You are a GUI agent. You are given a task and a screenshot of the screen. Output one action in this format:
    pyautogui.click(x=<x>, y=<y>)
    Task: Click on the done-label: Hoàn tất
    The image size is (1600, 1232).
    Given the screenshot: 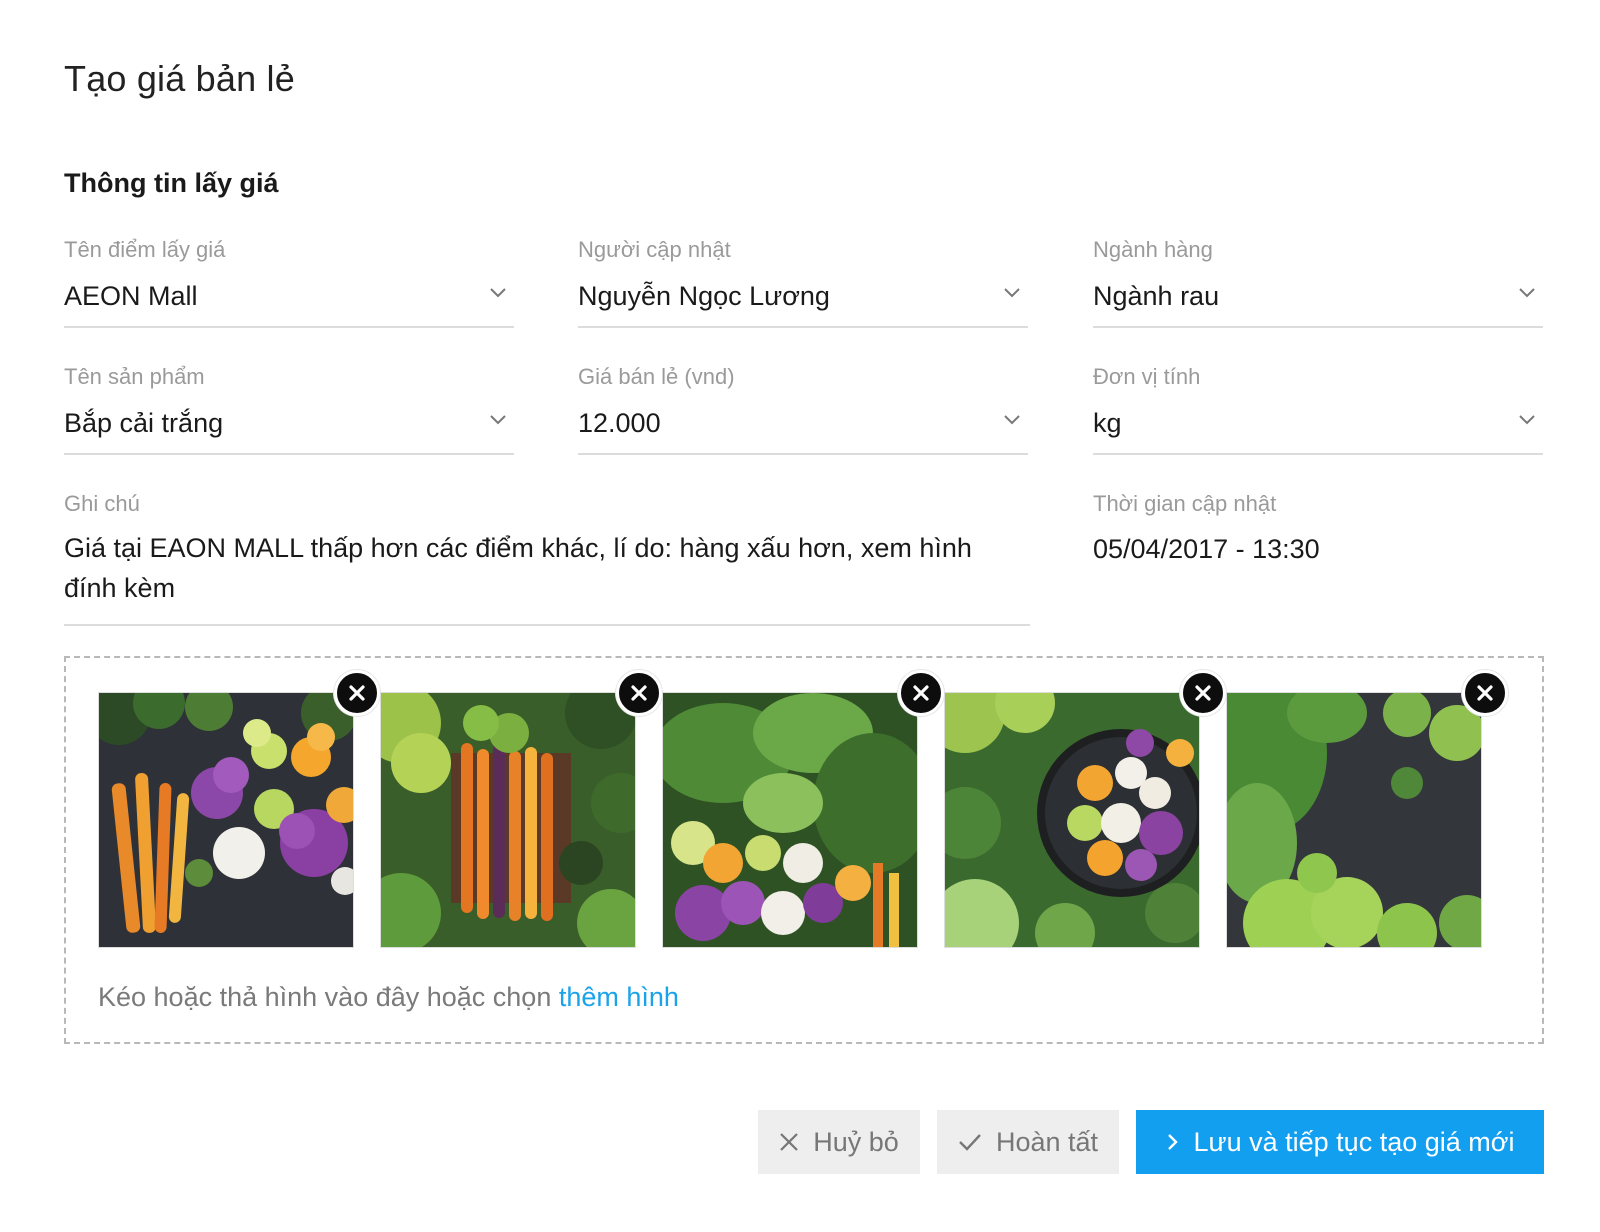 What is the action you would take?
    pyautogui.click(x=1047, y=1141)
    